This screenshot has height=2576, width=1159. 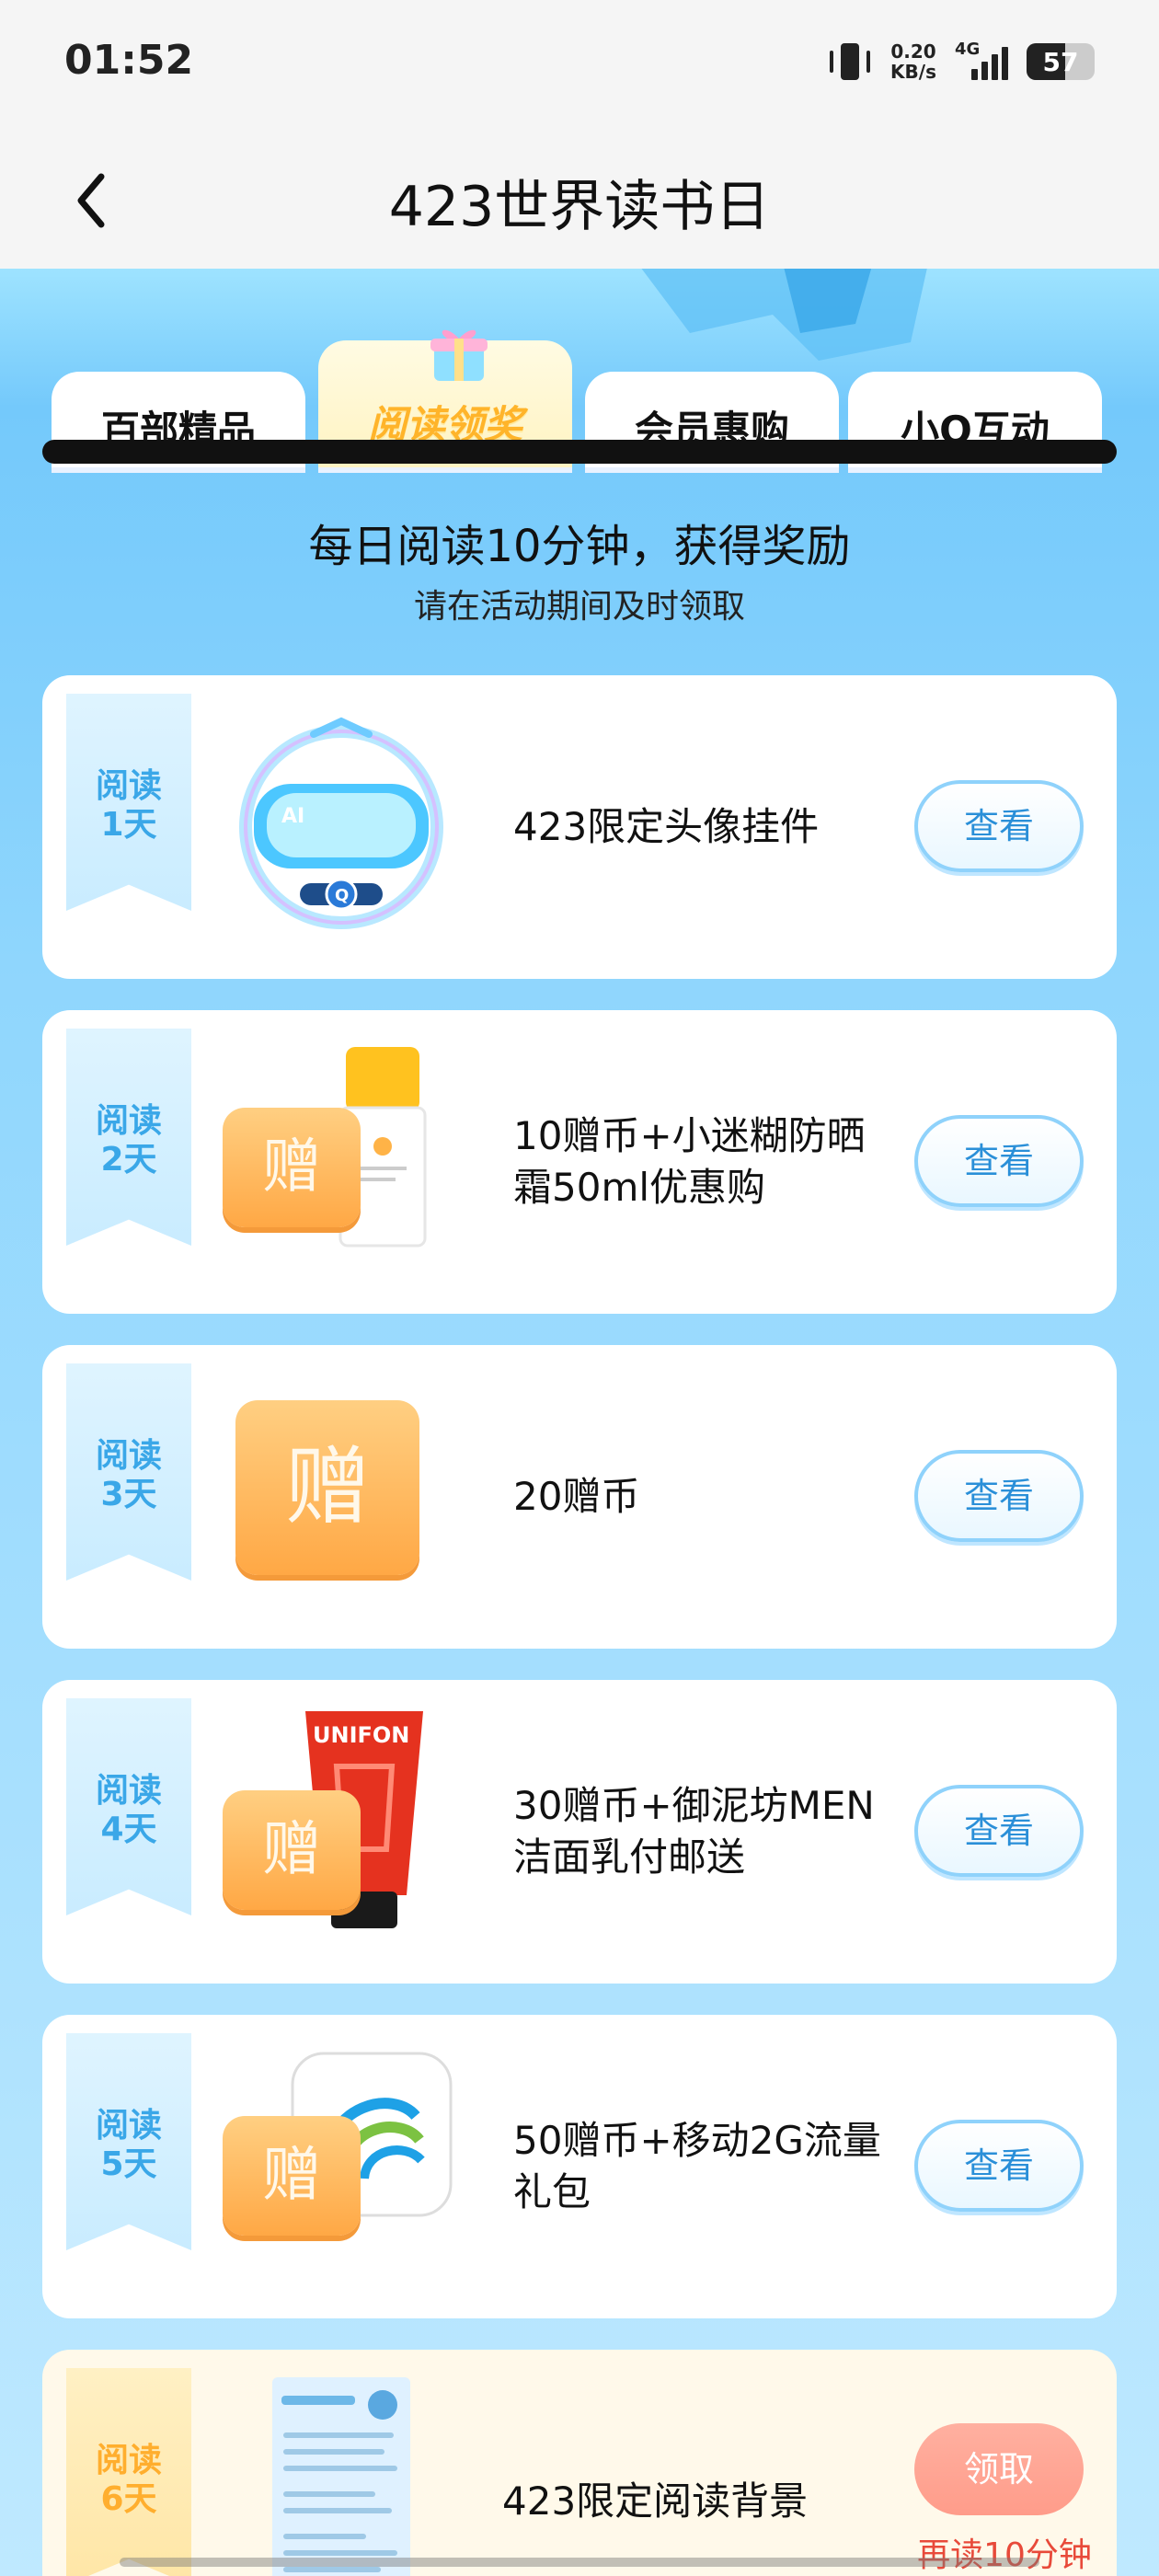 I want to click on claim-button: 领取, so click(x=999, y=2469).